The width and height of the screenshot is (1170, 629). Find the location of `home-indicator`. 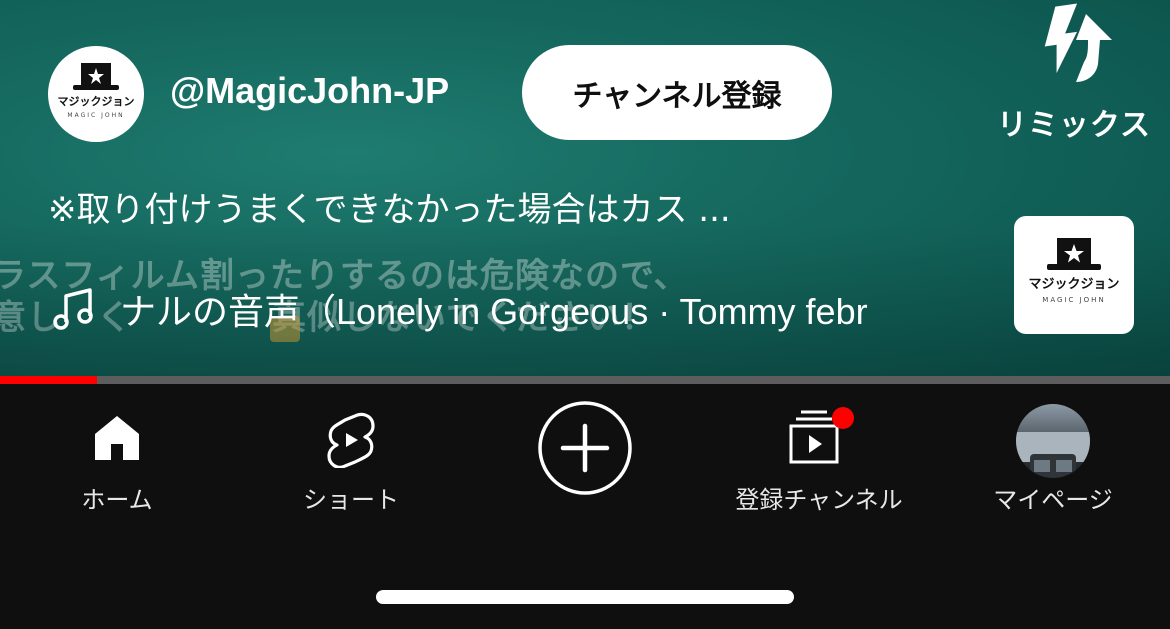

home-indicator is located at coordinates (585, 597).